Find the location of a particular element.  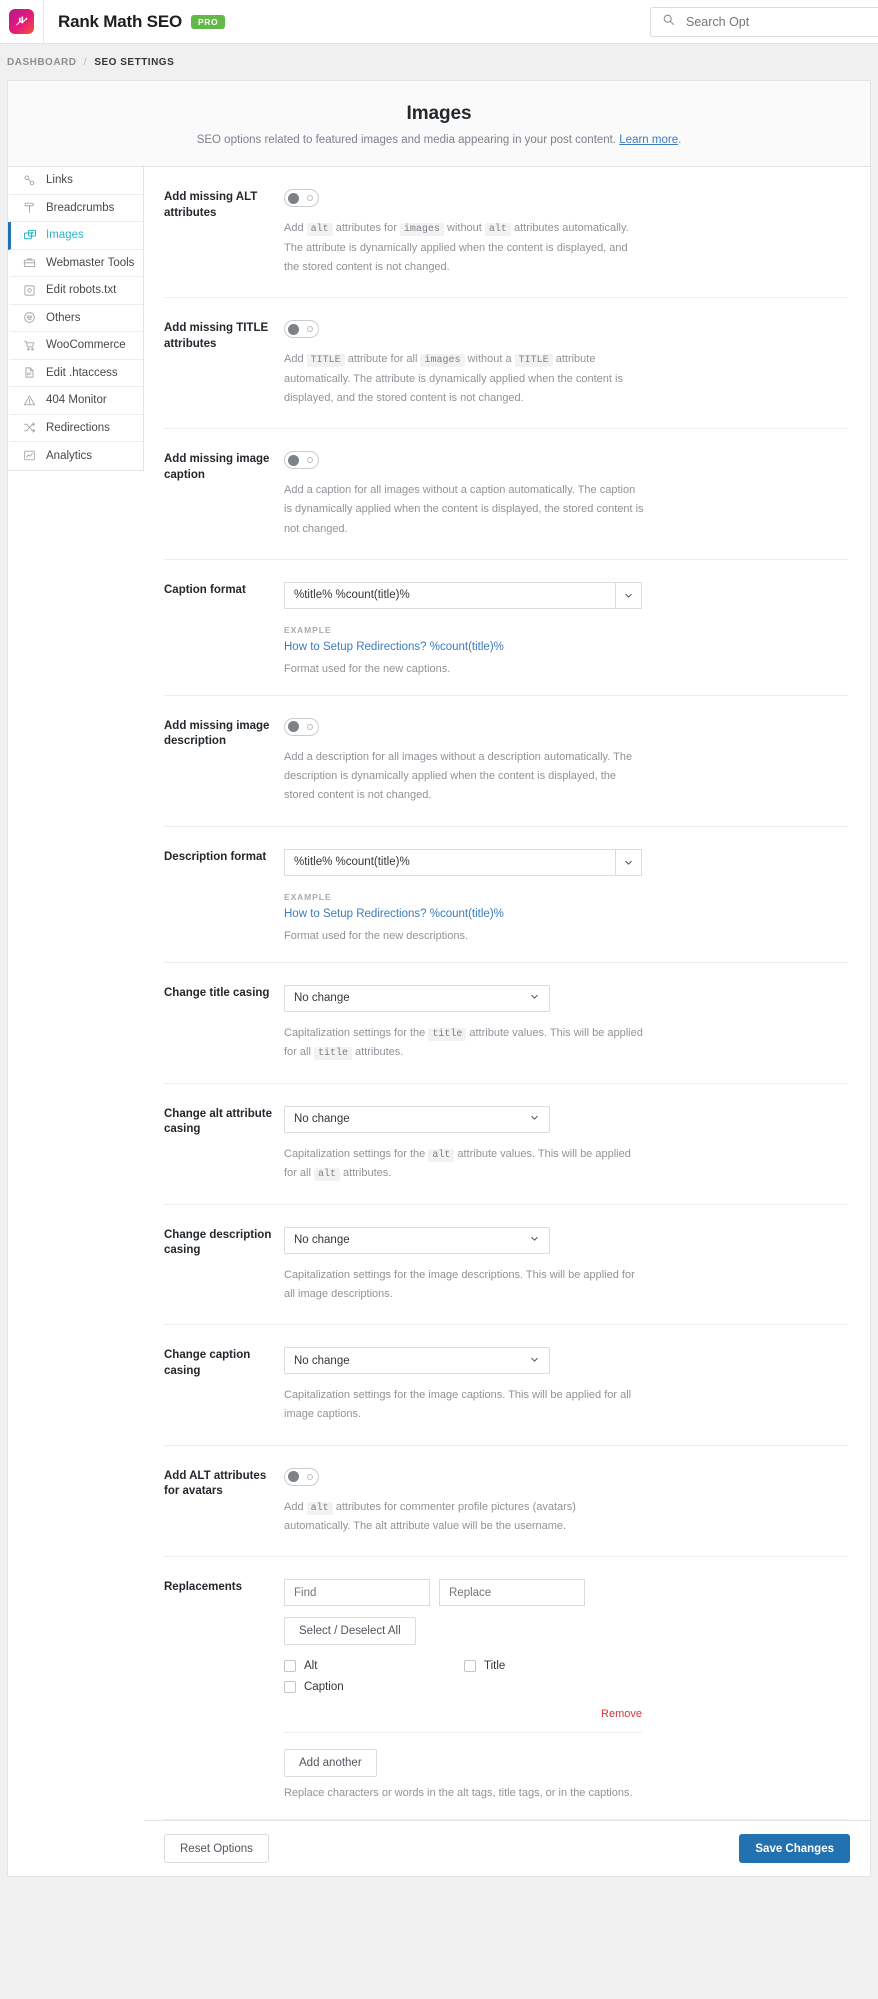

field-label: Change alt attribute casing is located at coordinates (218, 1121).